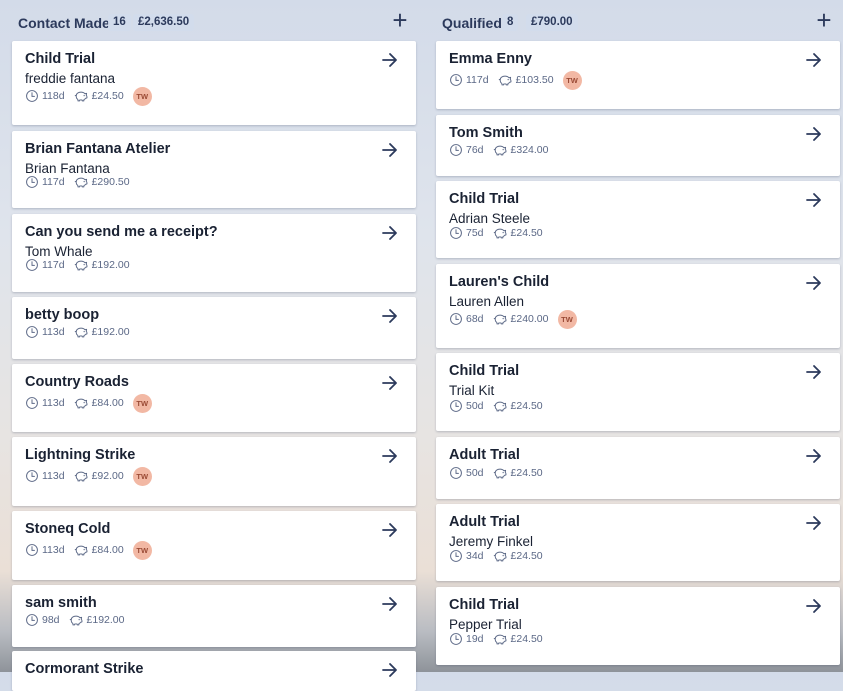 The image size is (843, 691). What do you see at coordinates (638, 392) in the screenshot?
I see `deal-card: Child Trial Trial Kit 50d £24.50` at bounding box center [638, 392].